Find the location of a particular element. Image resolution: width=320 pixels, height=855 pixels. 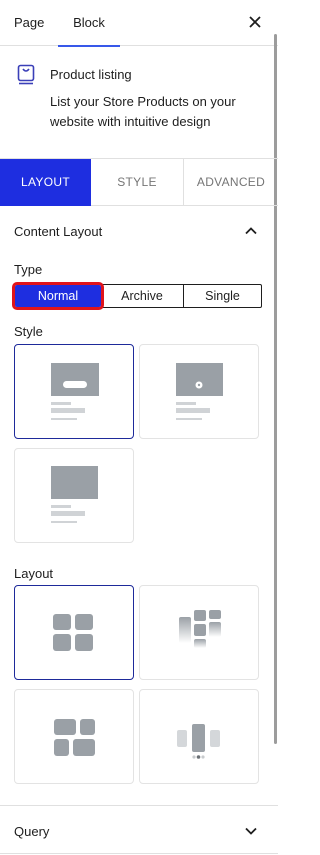

tab-block: Block is located at coordinates (89, 23).